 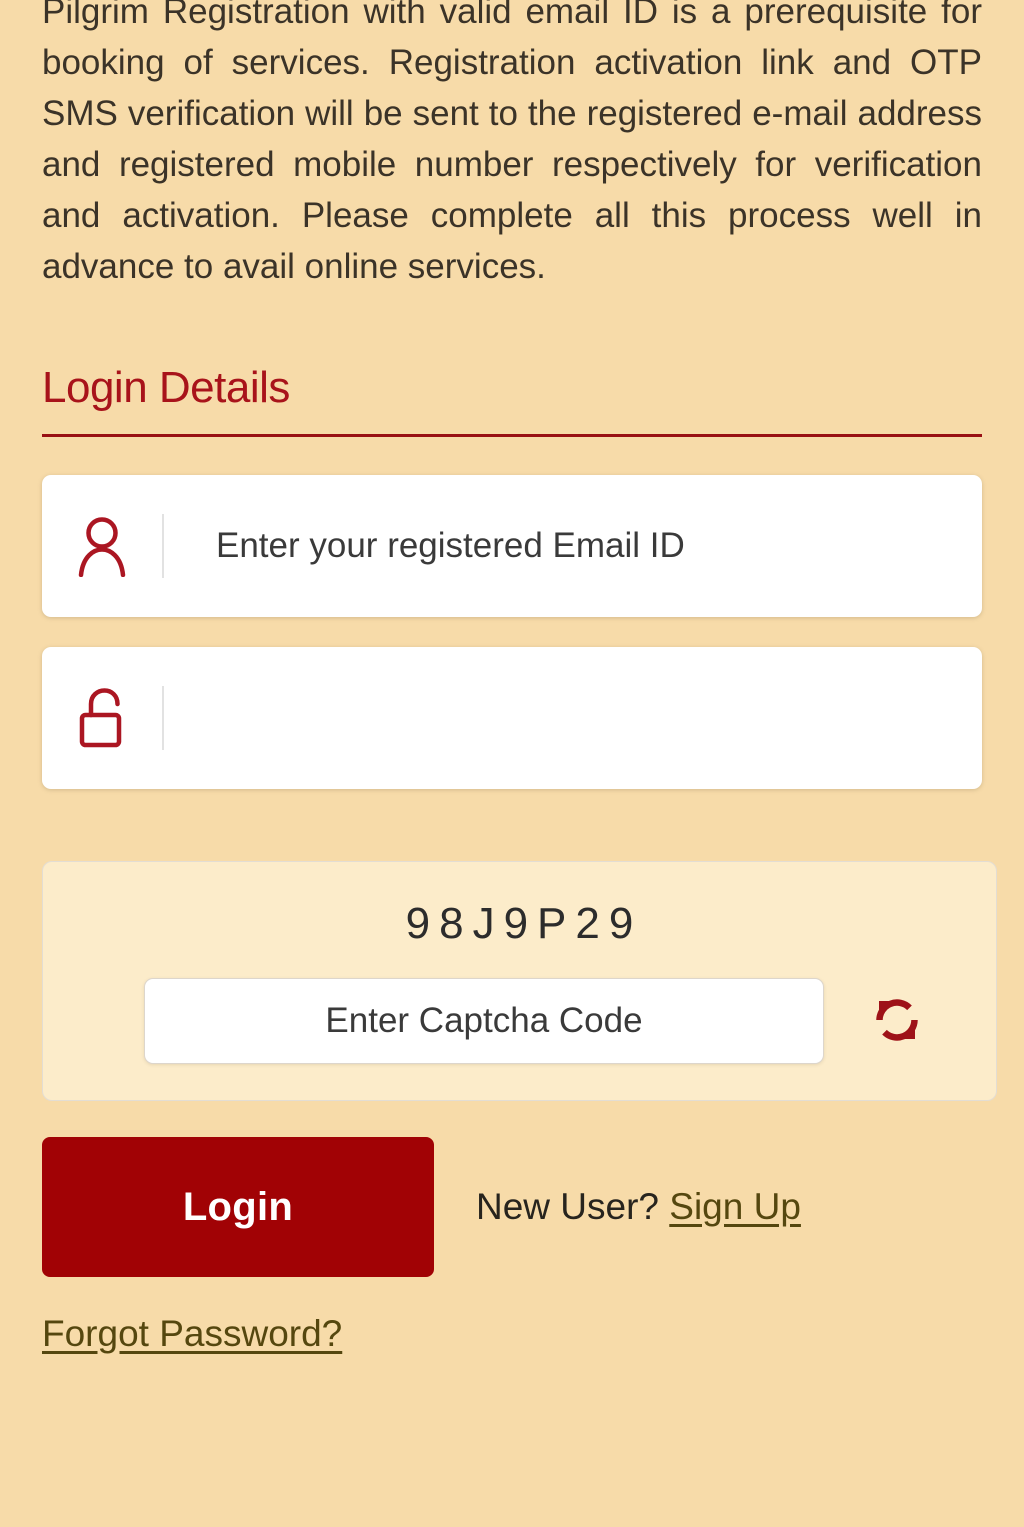 What do you see at coordinates (573, 546) in the screenshot?
I see `email-input` at bounding box center [573, 546].